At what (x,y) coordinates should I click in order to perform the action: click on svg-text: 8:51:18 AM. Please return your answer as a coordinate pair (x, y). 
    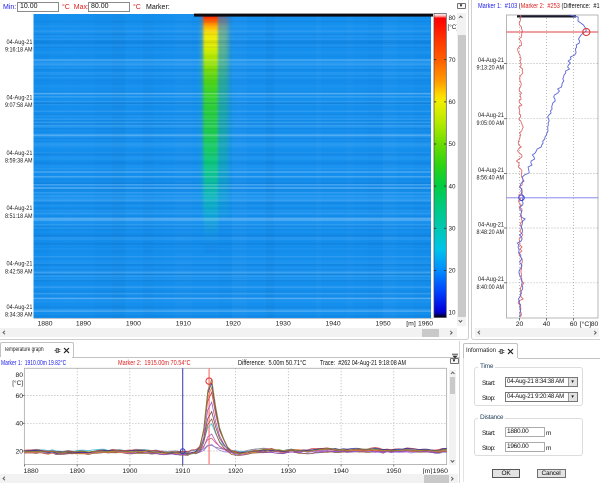
    Looking at the image, I should click on (19, 216).